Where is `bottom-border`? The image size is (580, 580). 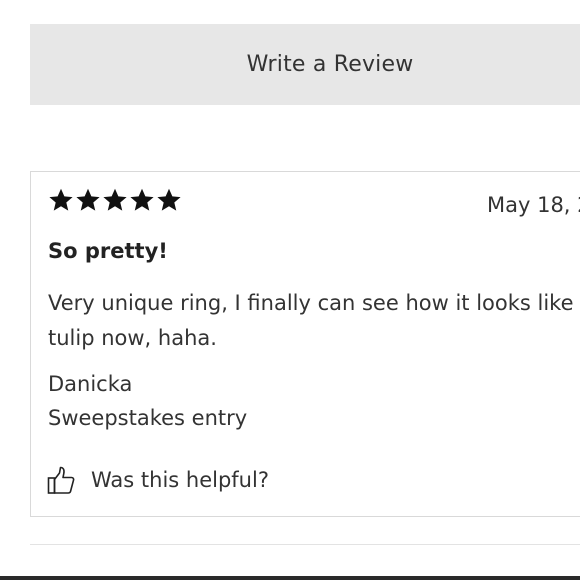
bottom-border is located at coordinates (290, 578).